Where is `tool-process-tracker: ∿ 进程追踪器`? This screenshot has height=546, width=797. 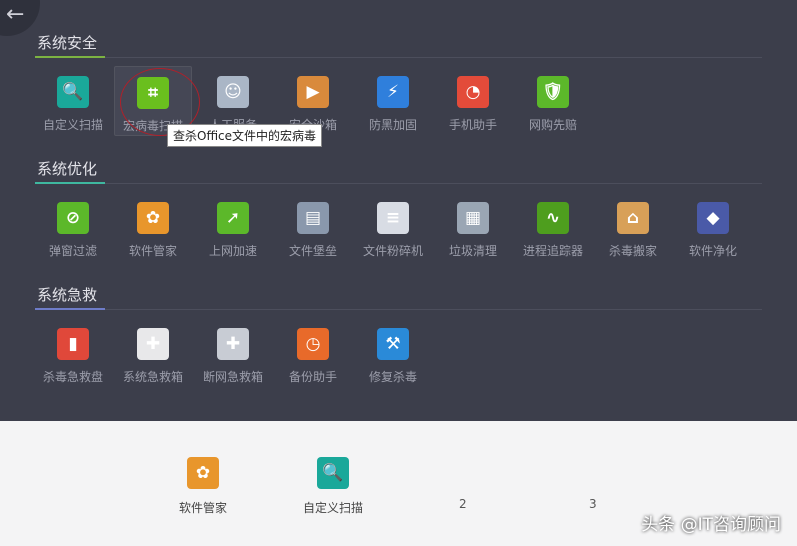 tool-process-tracker: ∿ 进程追踪器 is located at coordinates (553, 227).